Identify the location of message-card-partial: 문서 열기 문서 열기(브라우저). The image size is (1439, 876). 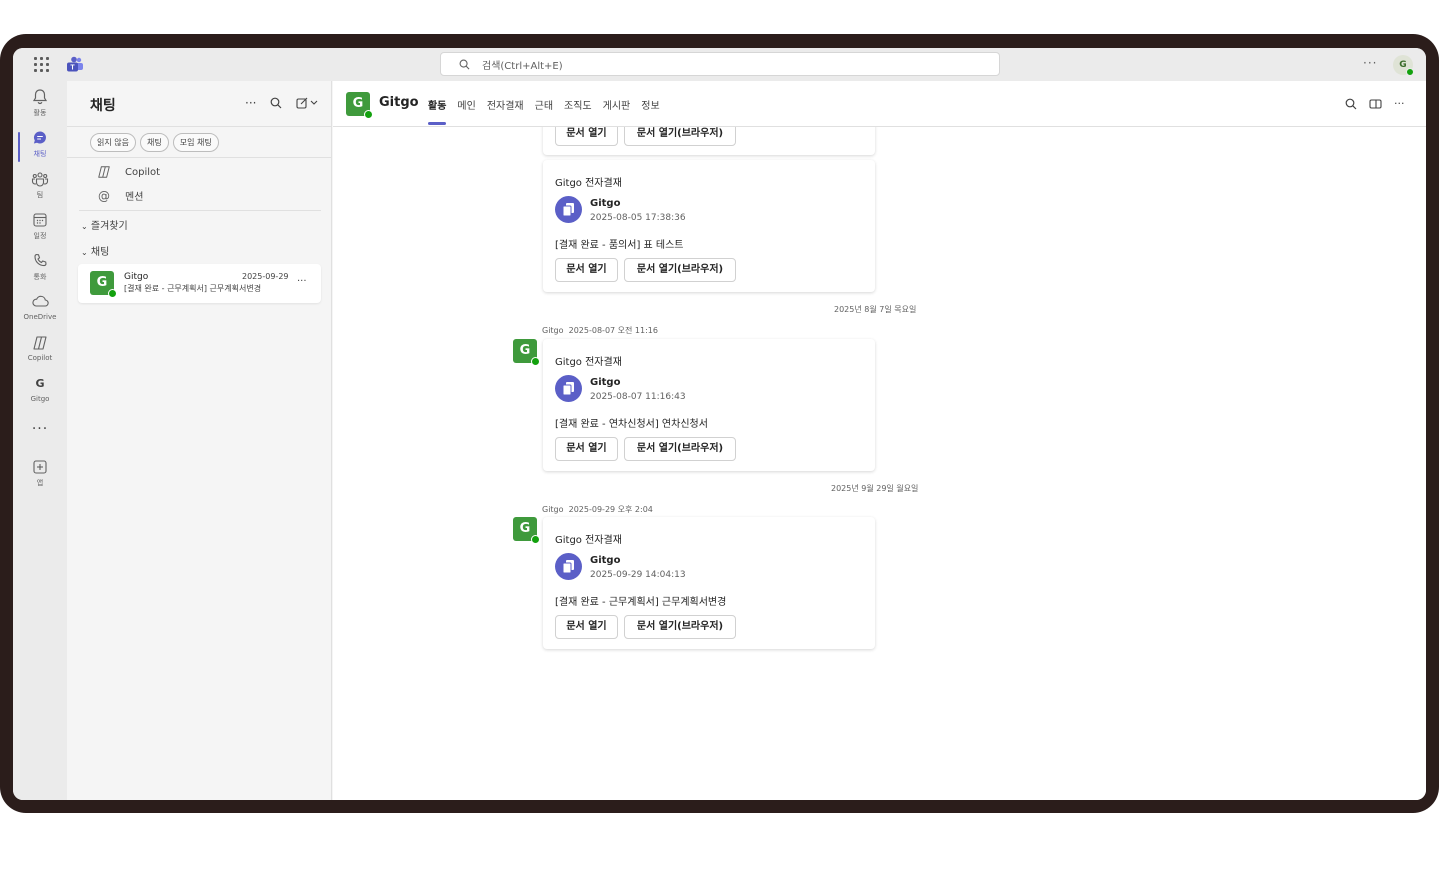
(709, 141).